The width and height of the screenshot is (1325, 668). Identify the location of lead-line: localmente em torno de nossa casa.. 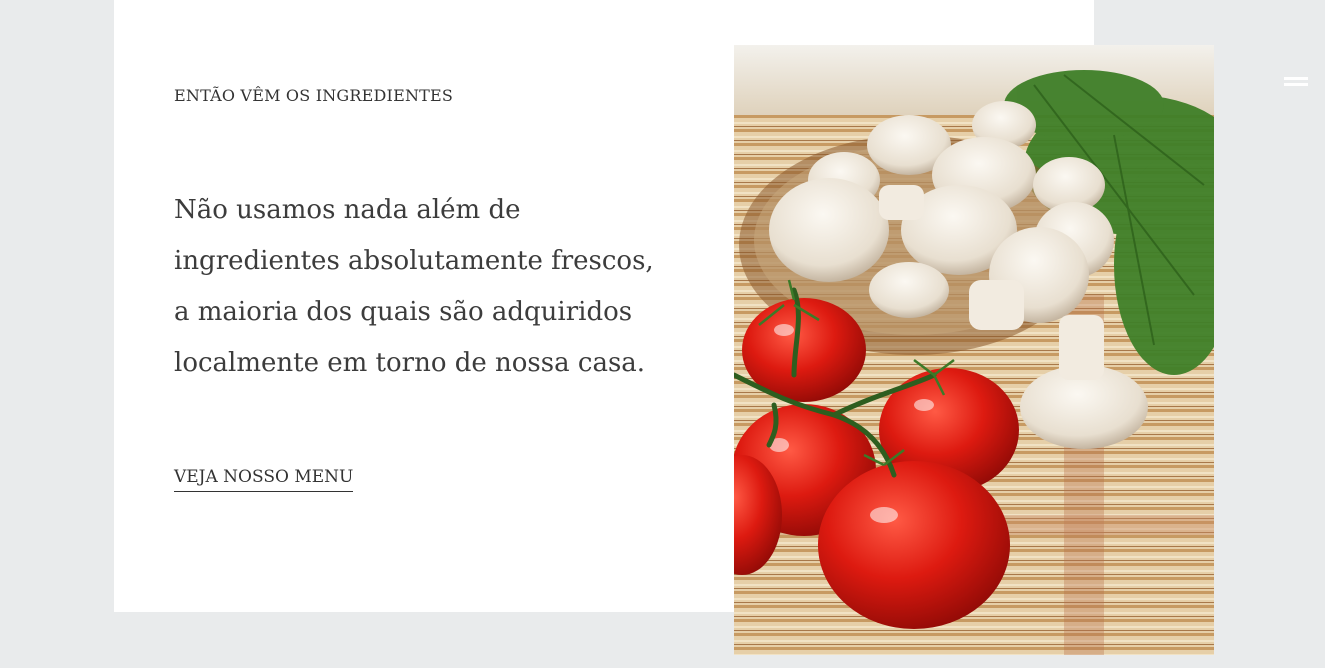
(410, 363).